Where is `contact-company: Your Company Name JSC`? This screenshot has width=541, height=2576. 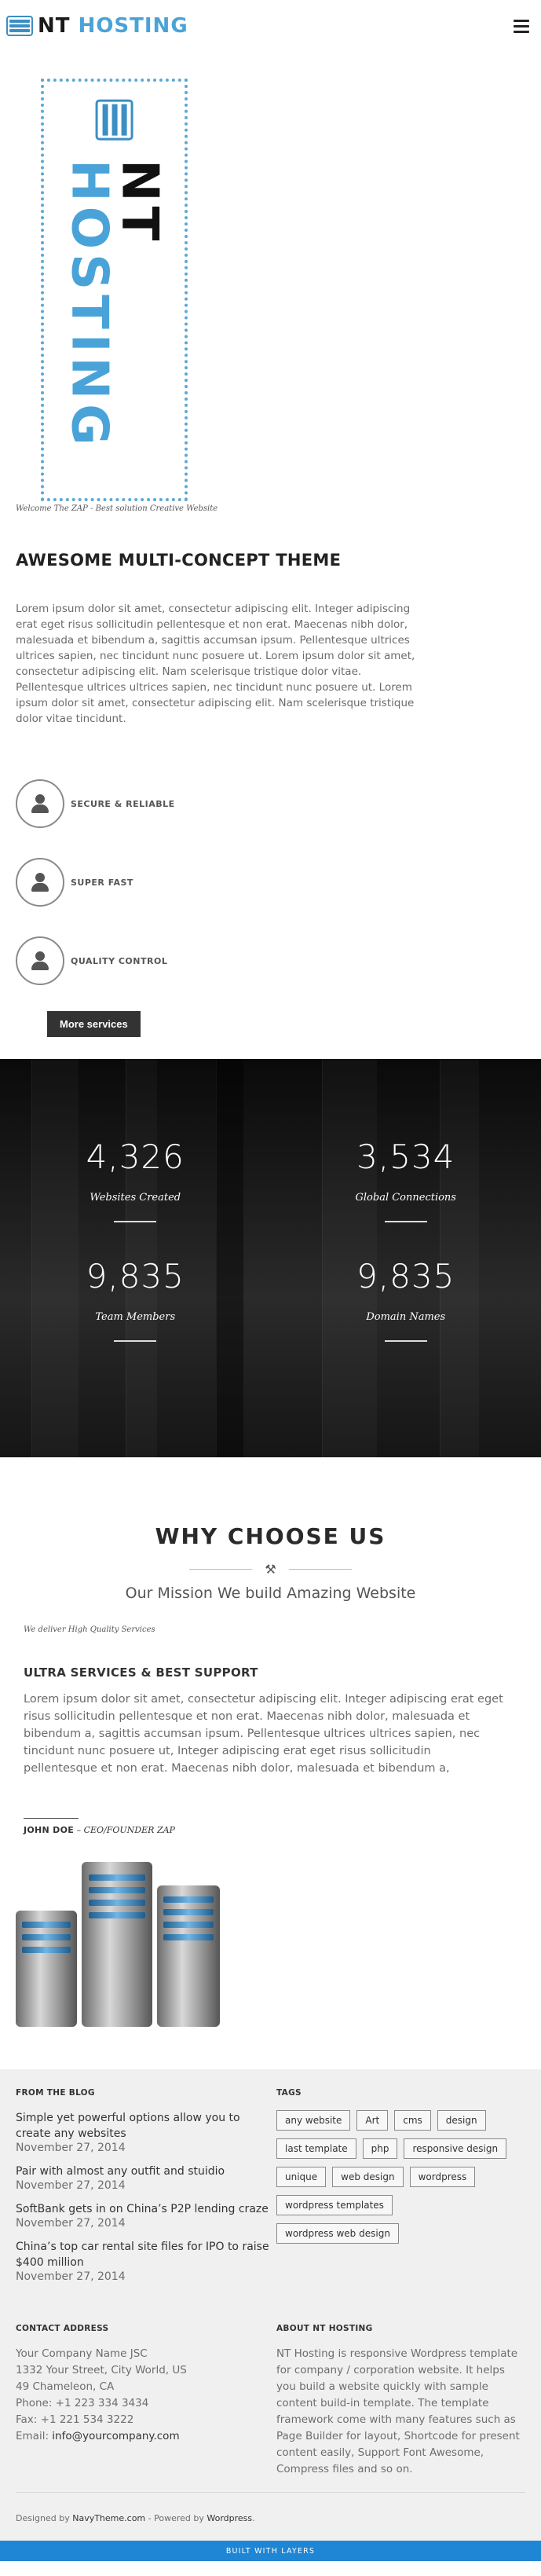
contact-company: Your Company Name JSC is located at coordinates (82, 2353).